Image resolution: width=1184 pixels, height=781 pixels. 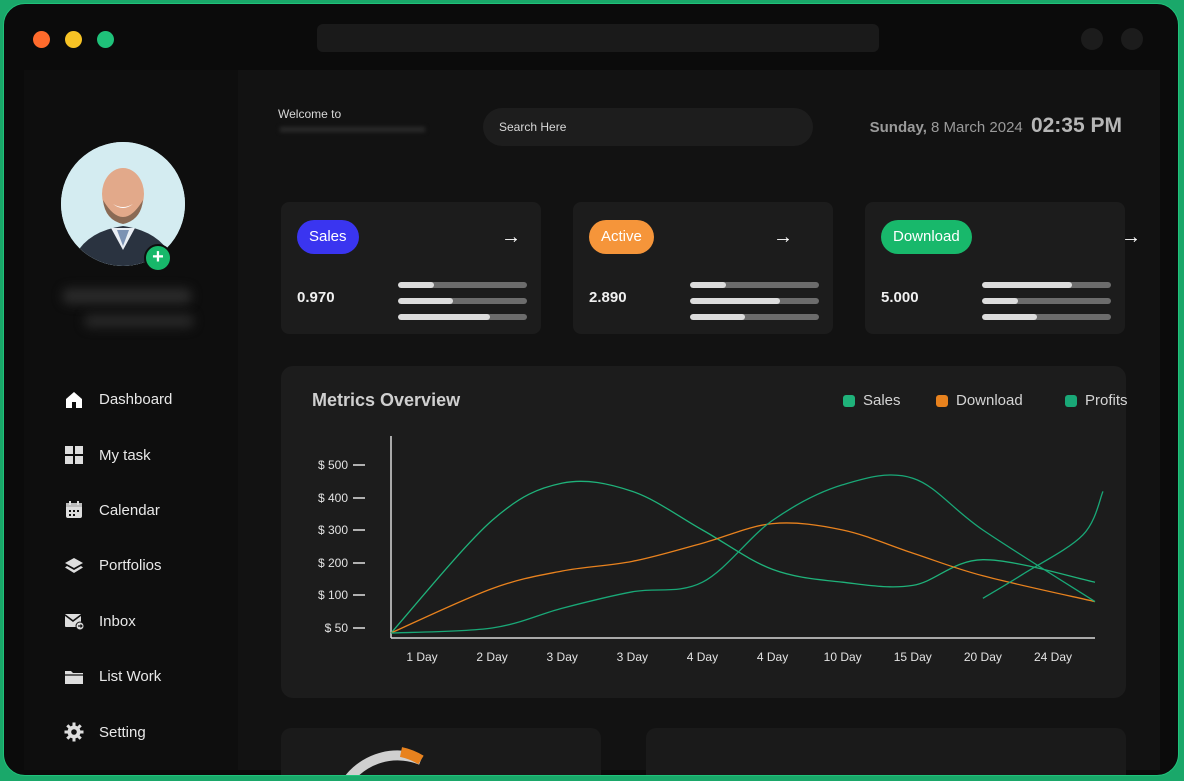 I want to click on date-time: Sunday, 8 March 2024 02:35 PM, so click(x=996, y=126).